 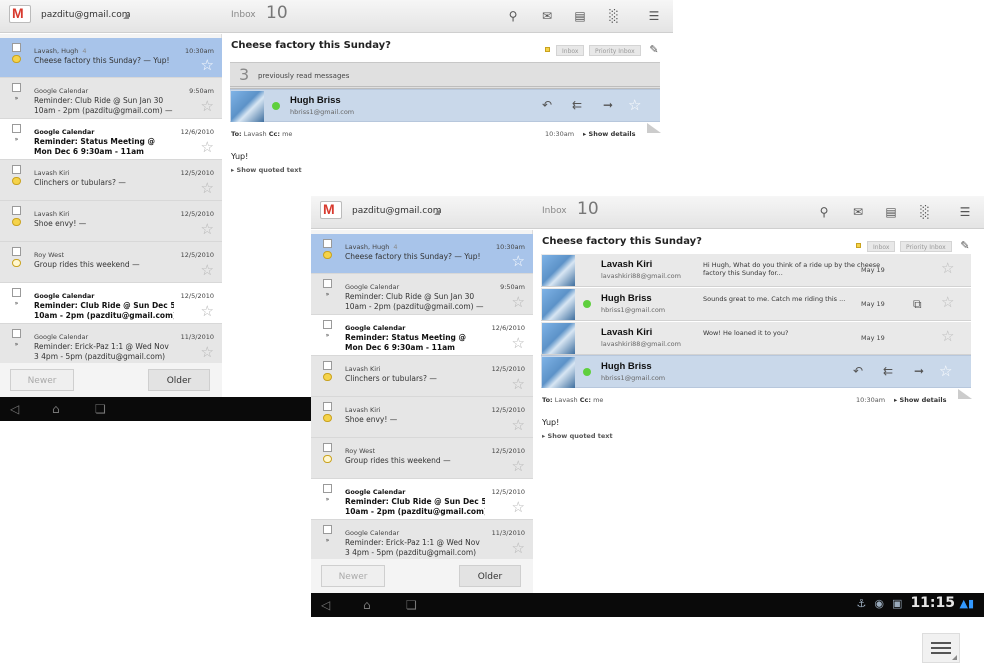 What do you see at coordinates (941, 648) in the screenshot?
I see `overflow-menu-icon` at bounding box center [941, 648].